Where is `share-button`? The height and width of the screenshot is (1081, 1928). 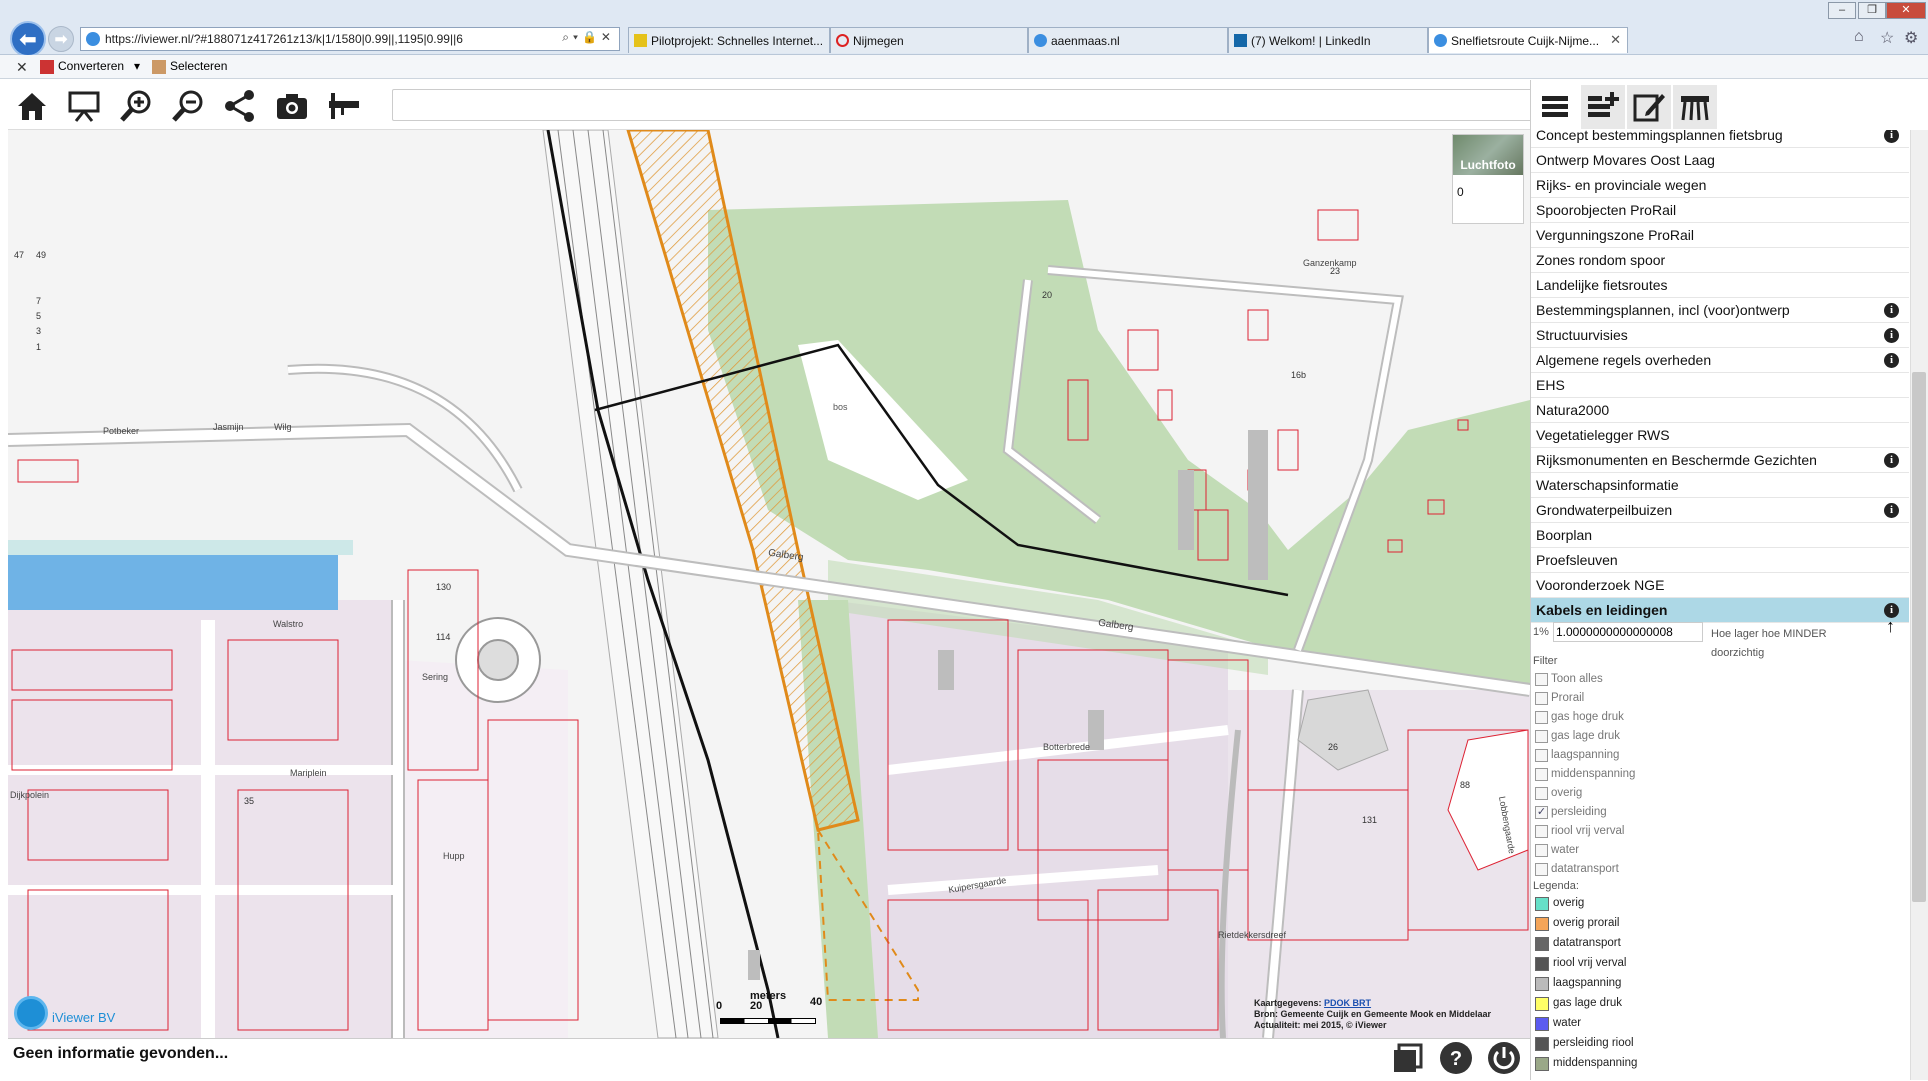 share-button is located at coordinates (240, 106).